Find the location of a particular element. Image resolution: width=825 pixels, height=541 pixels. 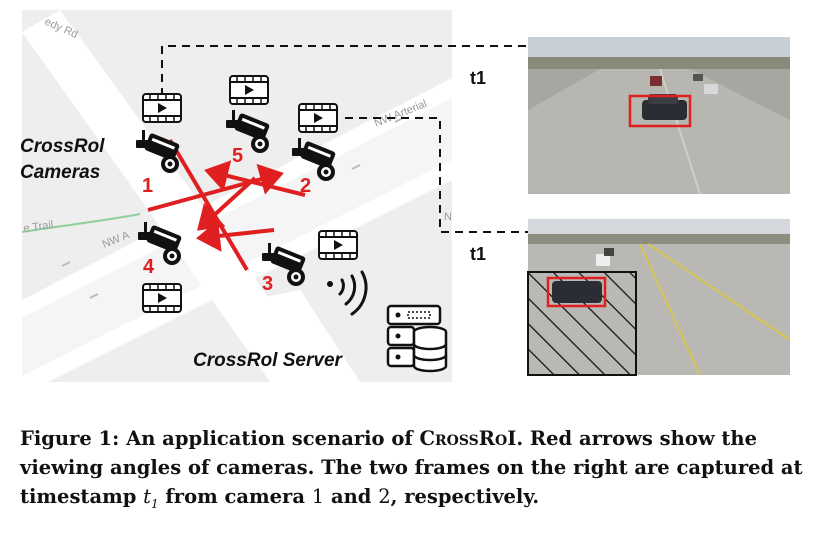

caption-and: and is located at coordinates (351, 496).